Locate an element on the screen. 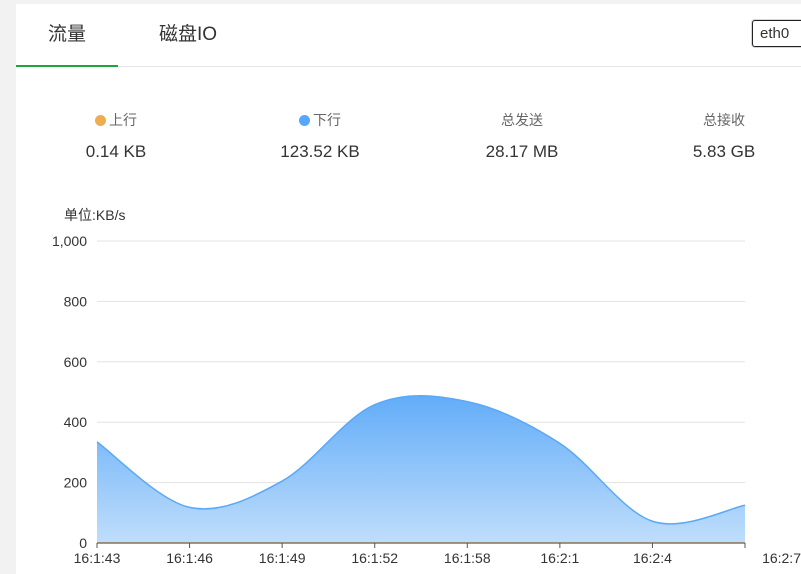 This screenshot has width=801, height=574. x-tick-label: 16:1:49 is located at coordinates (282, 558).